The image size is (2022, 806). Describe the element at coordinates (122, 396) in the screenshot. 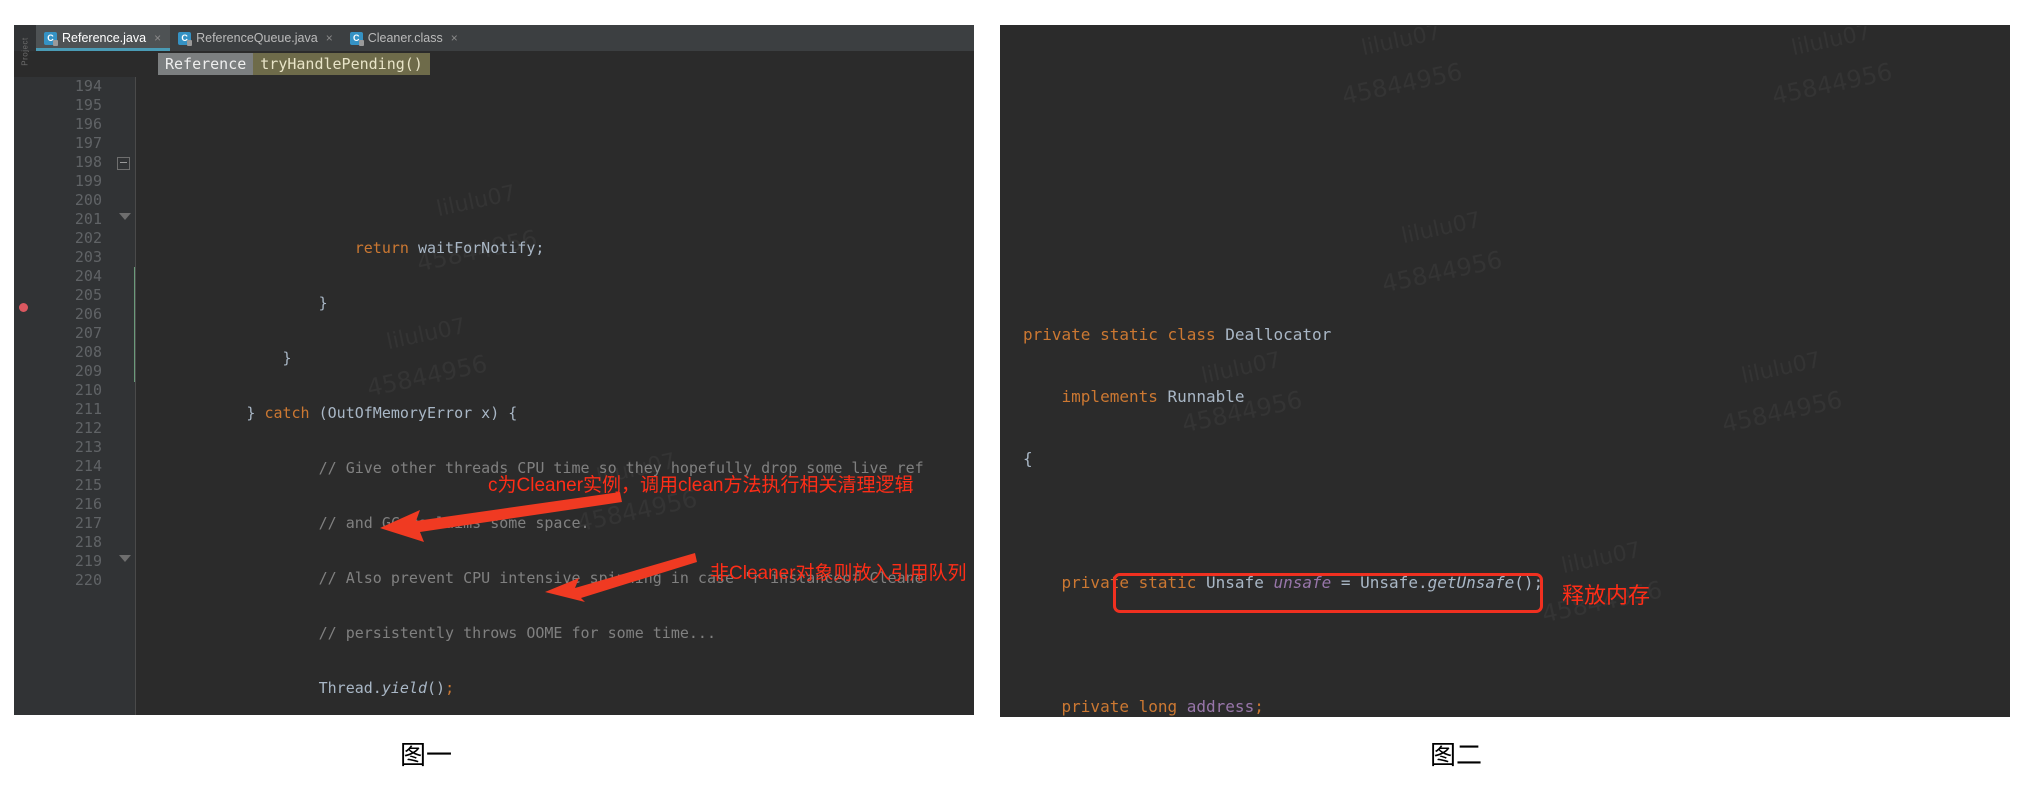

I see `code-folding-gutter` at that location.